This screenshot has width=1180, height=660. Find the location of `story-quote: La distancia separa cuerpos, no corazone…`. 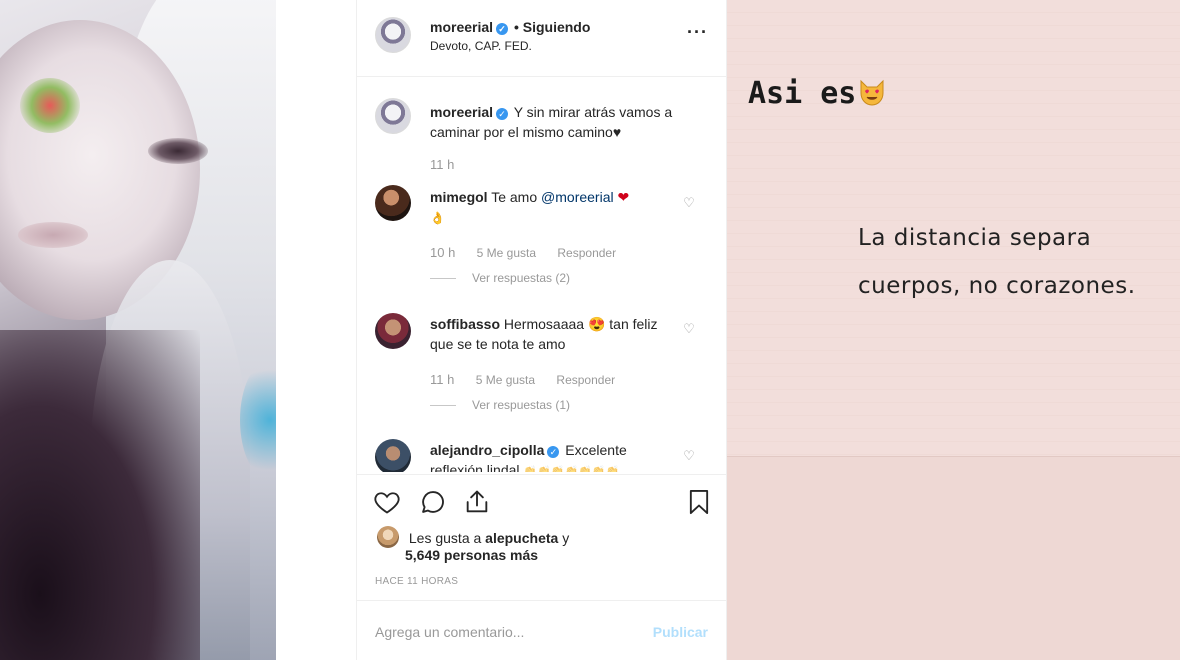

story-quote: La distancia separa cuerpos, no corazone… is located at coordinates (997, 262).